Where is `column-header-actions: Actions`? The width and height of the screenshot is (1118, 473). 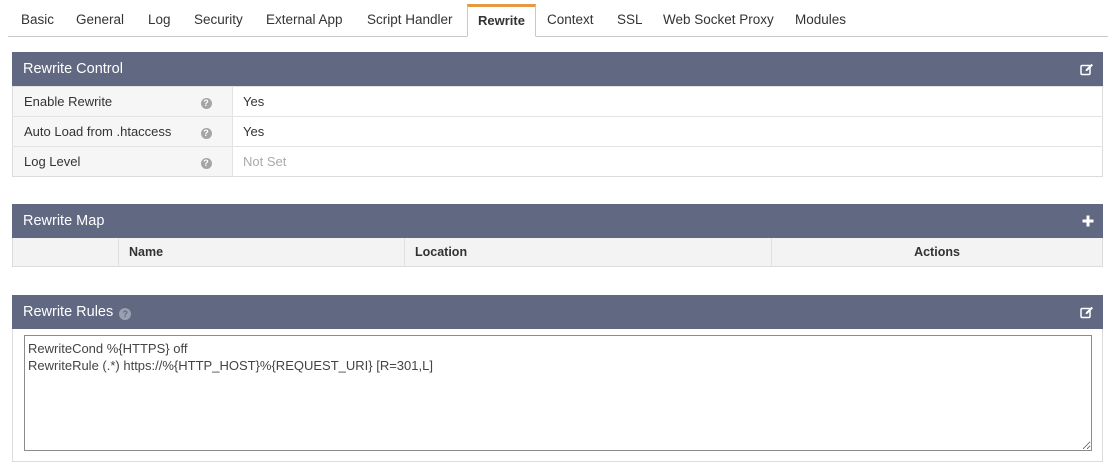
column-header-actions: Actions is located at coordinates (937, 252).